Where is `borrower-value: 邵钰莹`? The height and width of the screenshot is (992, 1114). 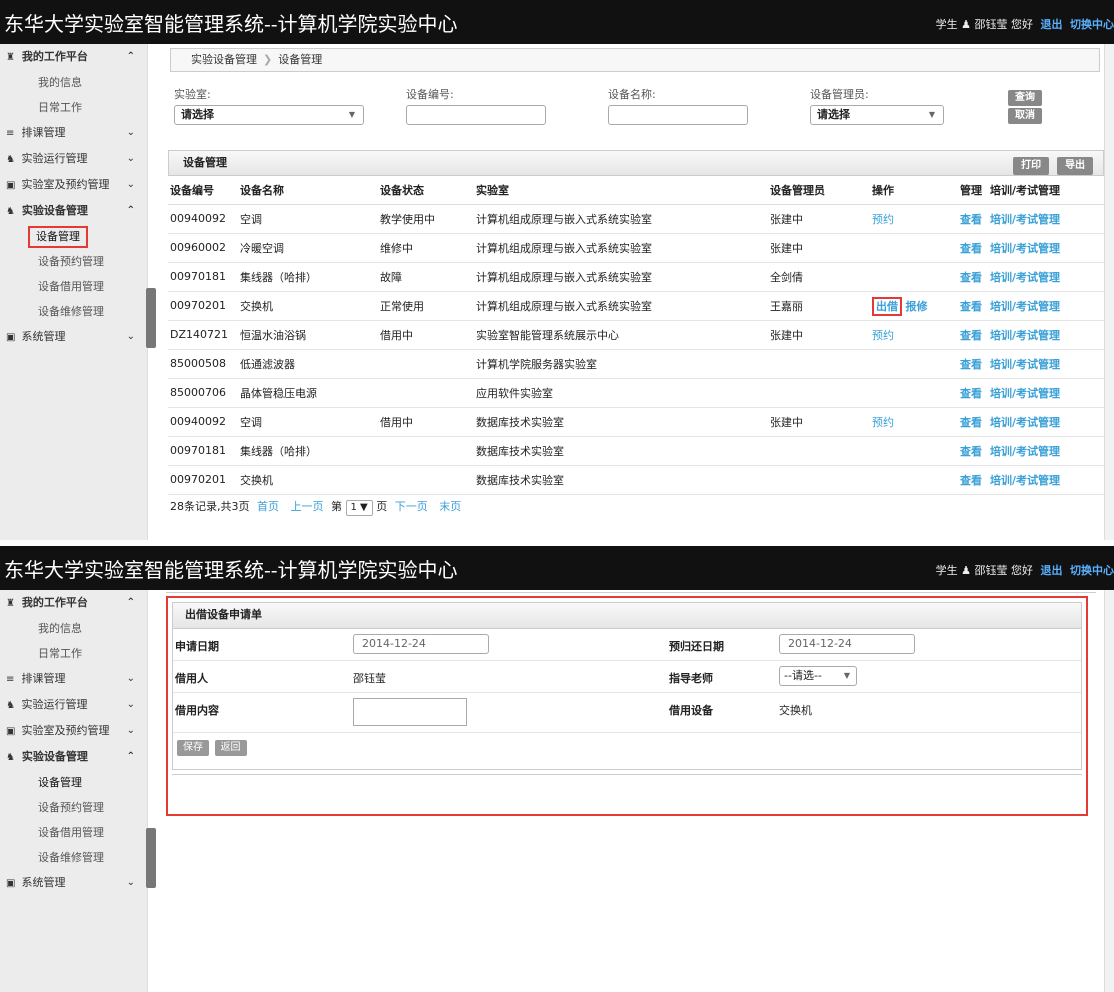 borrower-value: 邵钰莹 is located at coordinates (369, 678).